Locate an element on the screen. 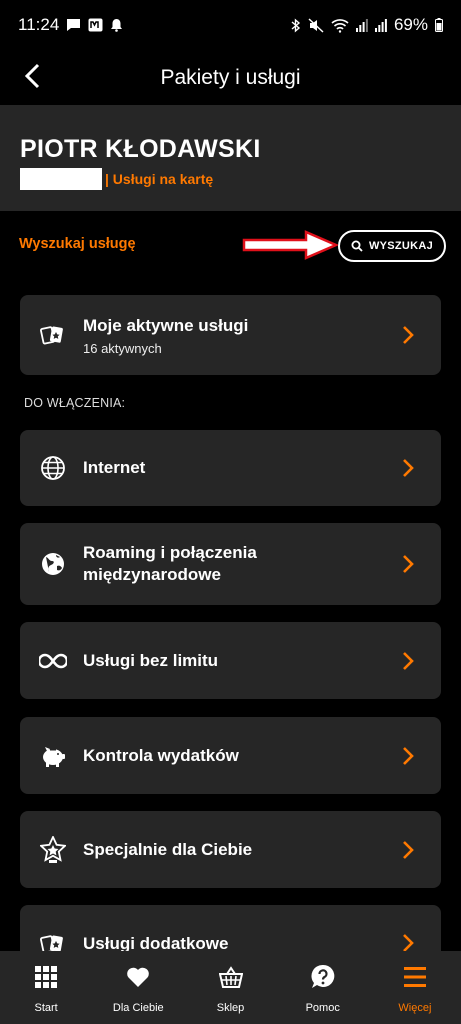 This screenshot has width=461, height=1024. message-icon is located at coordinates (73, 25).